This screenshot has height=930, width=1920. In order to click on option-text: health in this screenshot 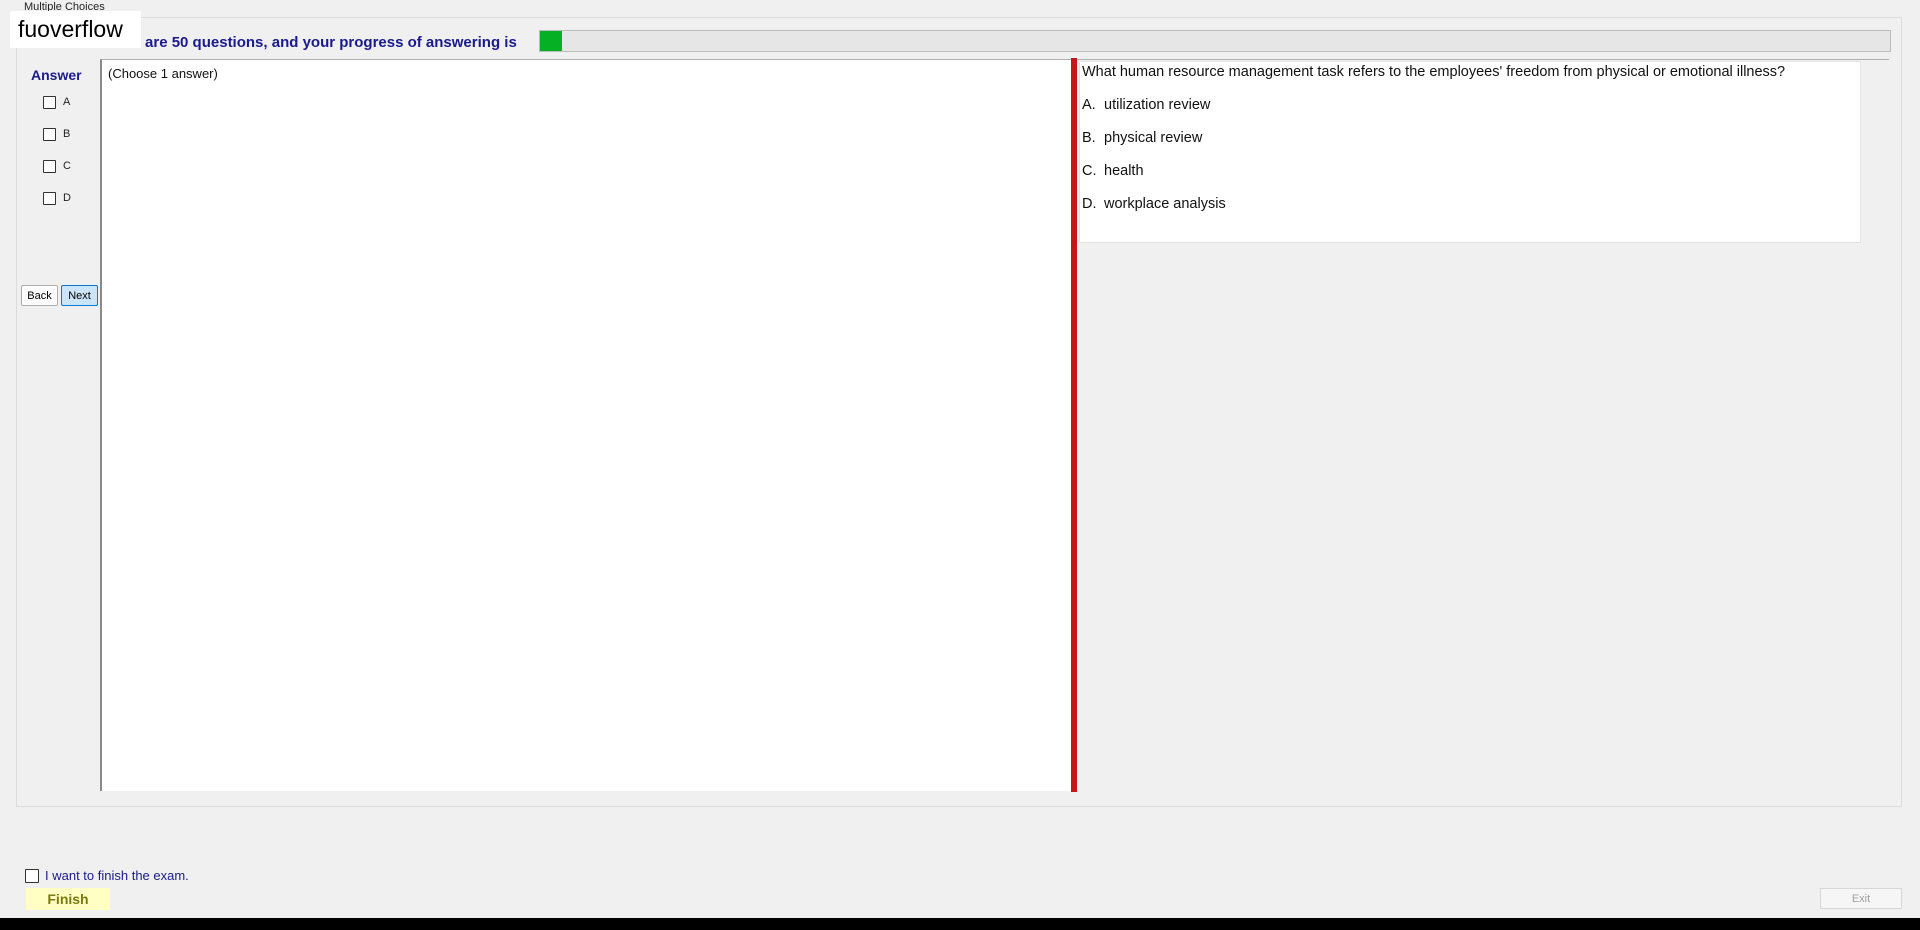, I will do `click(1124, 171)`.